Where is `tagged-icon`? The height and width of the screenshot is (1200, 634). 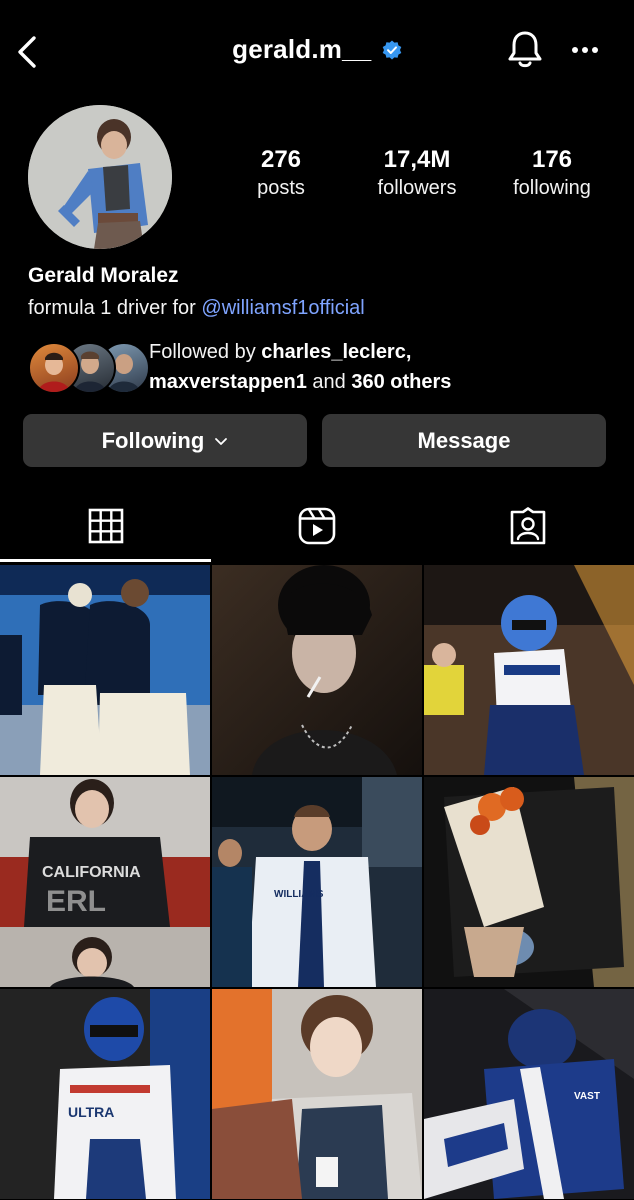 tagged-icon is located at coordinates (527, 526).